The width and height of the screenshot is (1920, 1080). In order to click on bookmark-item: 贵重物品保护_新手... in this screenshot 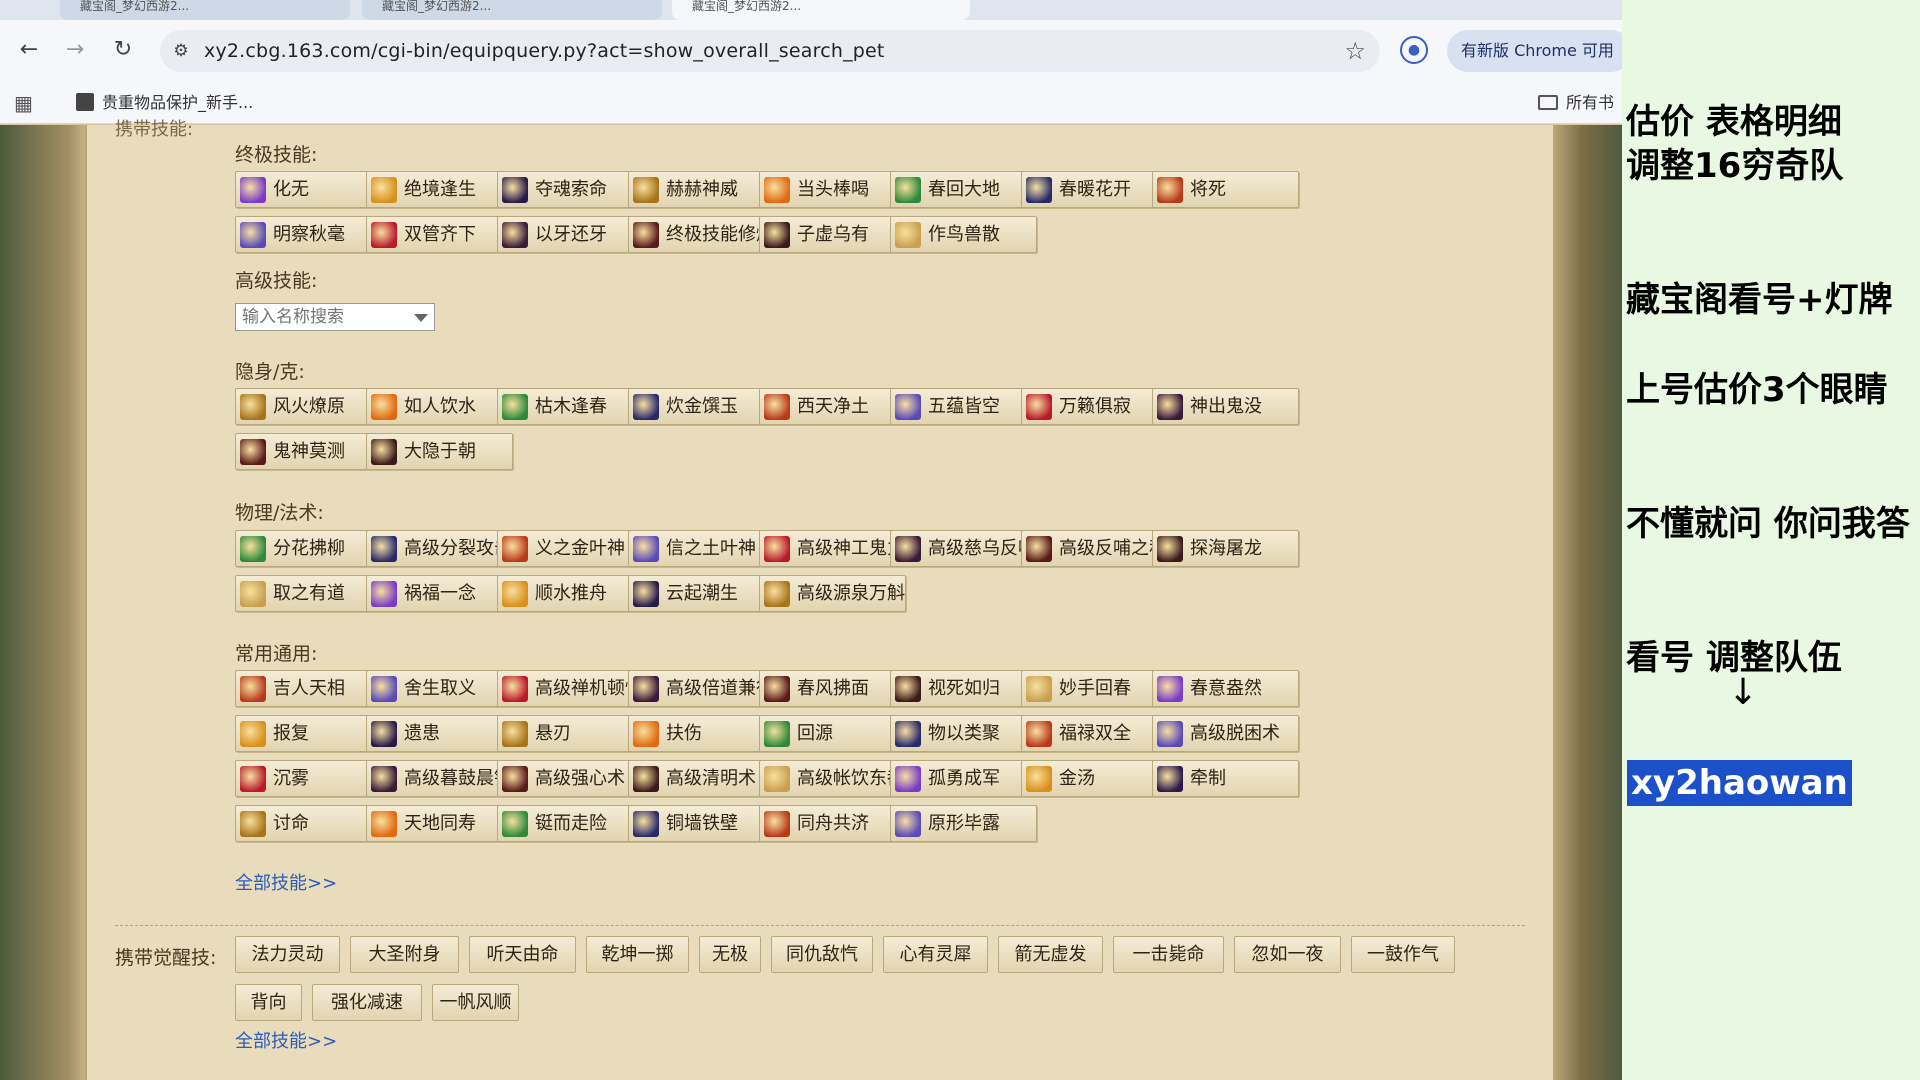, I will do `click(164, 103)`.